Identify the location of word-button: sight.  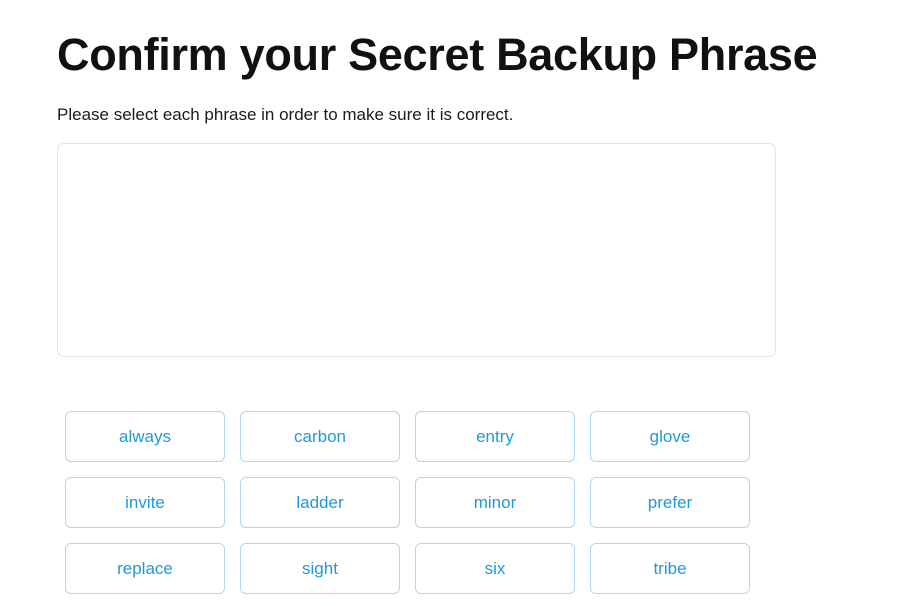
(320, 568).